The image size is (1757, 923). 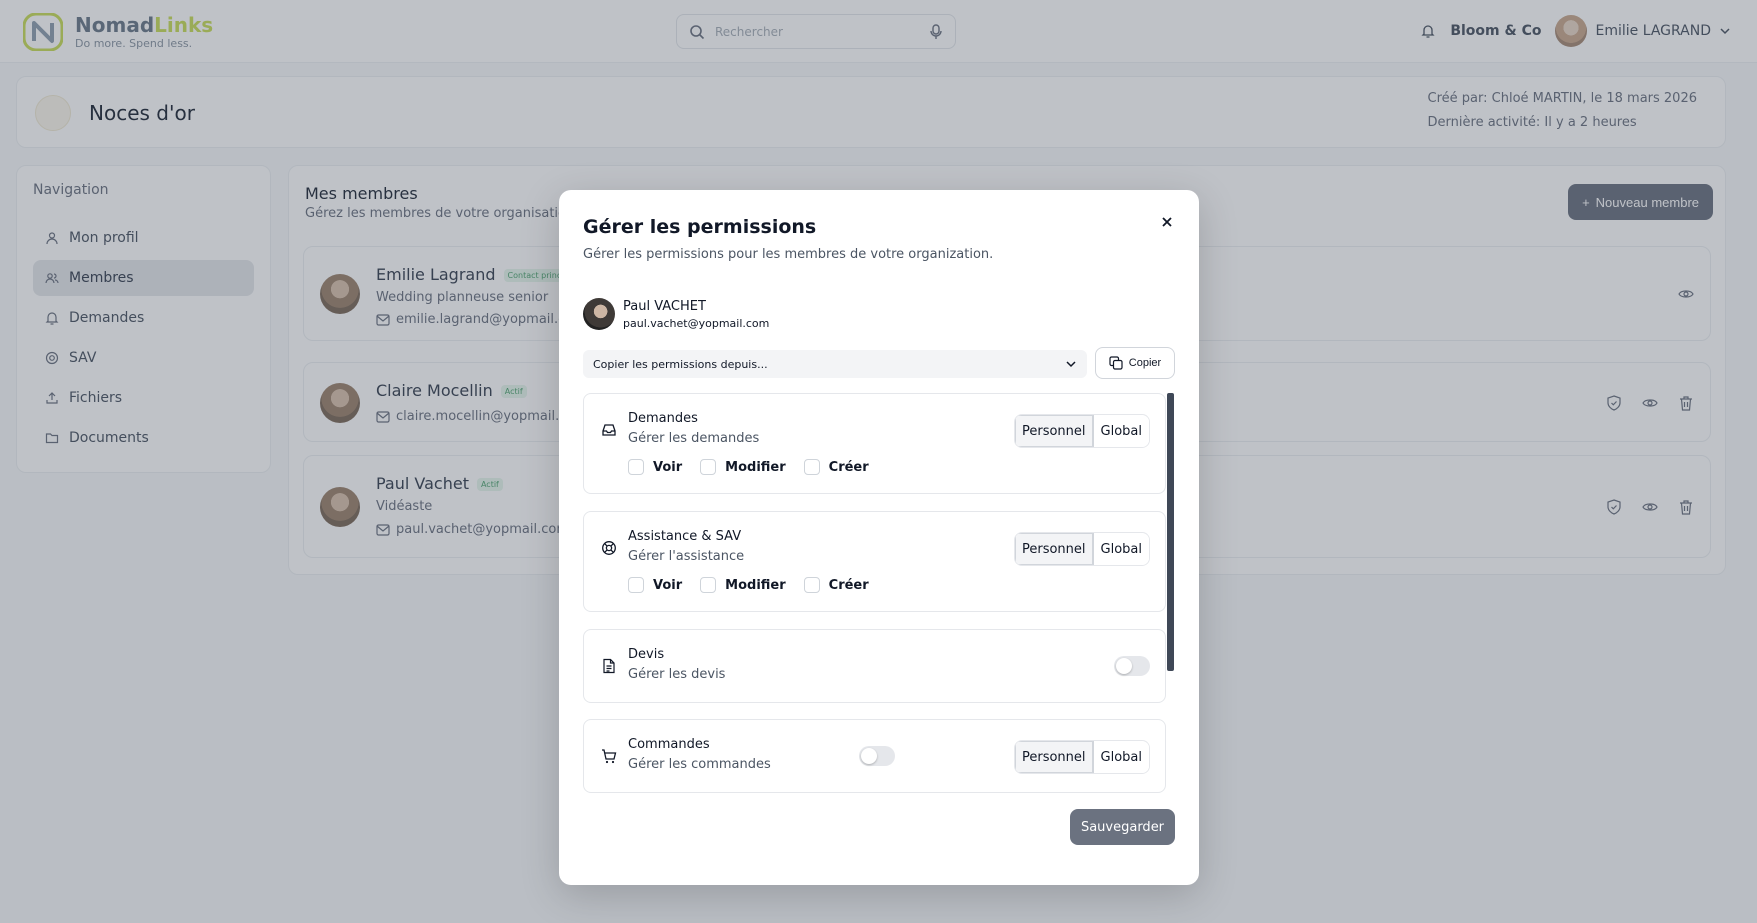 What do you see at coordinates (663, 418) in the screenshot?
I see `permission-title: Demandes` at bounding box center [663, 418].